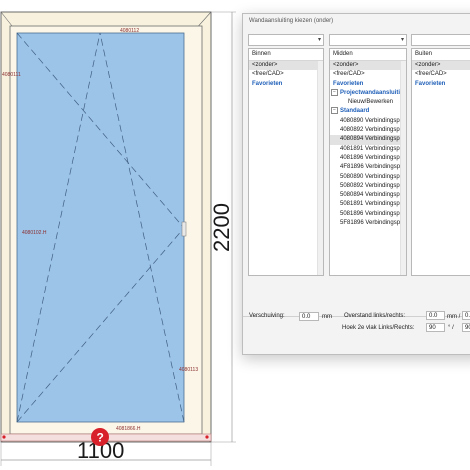  Describe the element at coordinates (440, 162) in the screenshot. I see `buiten-panel: Buiten <zonder> <free/CAD> Favorieten` at that location.